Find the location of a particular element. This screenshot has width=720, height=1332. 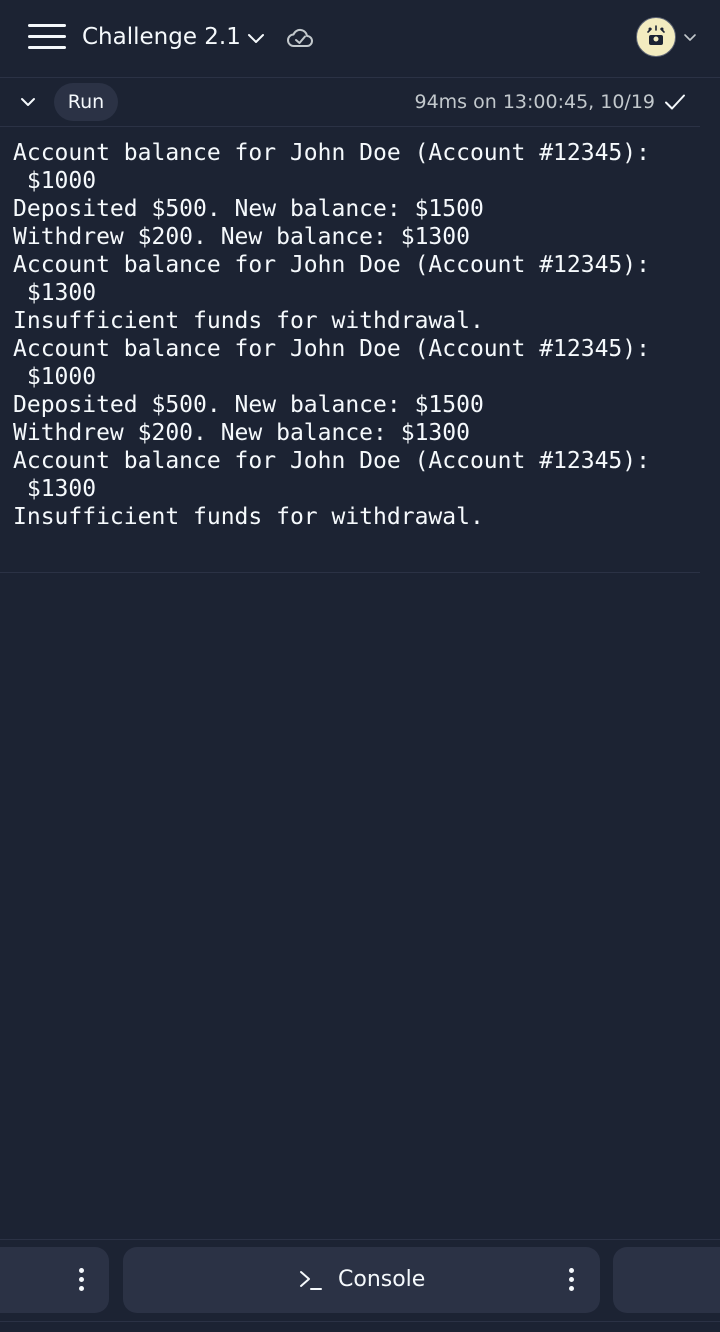

tab-right is located at coordinates (666, 1280).